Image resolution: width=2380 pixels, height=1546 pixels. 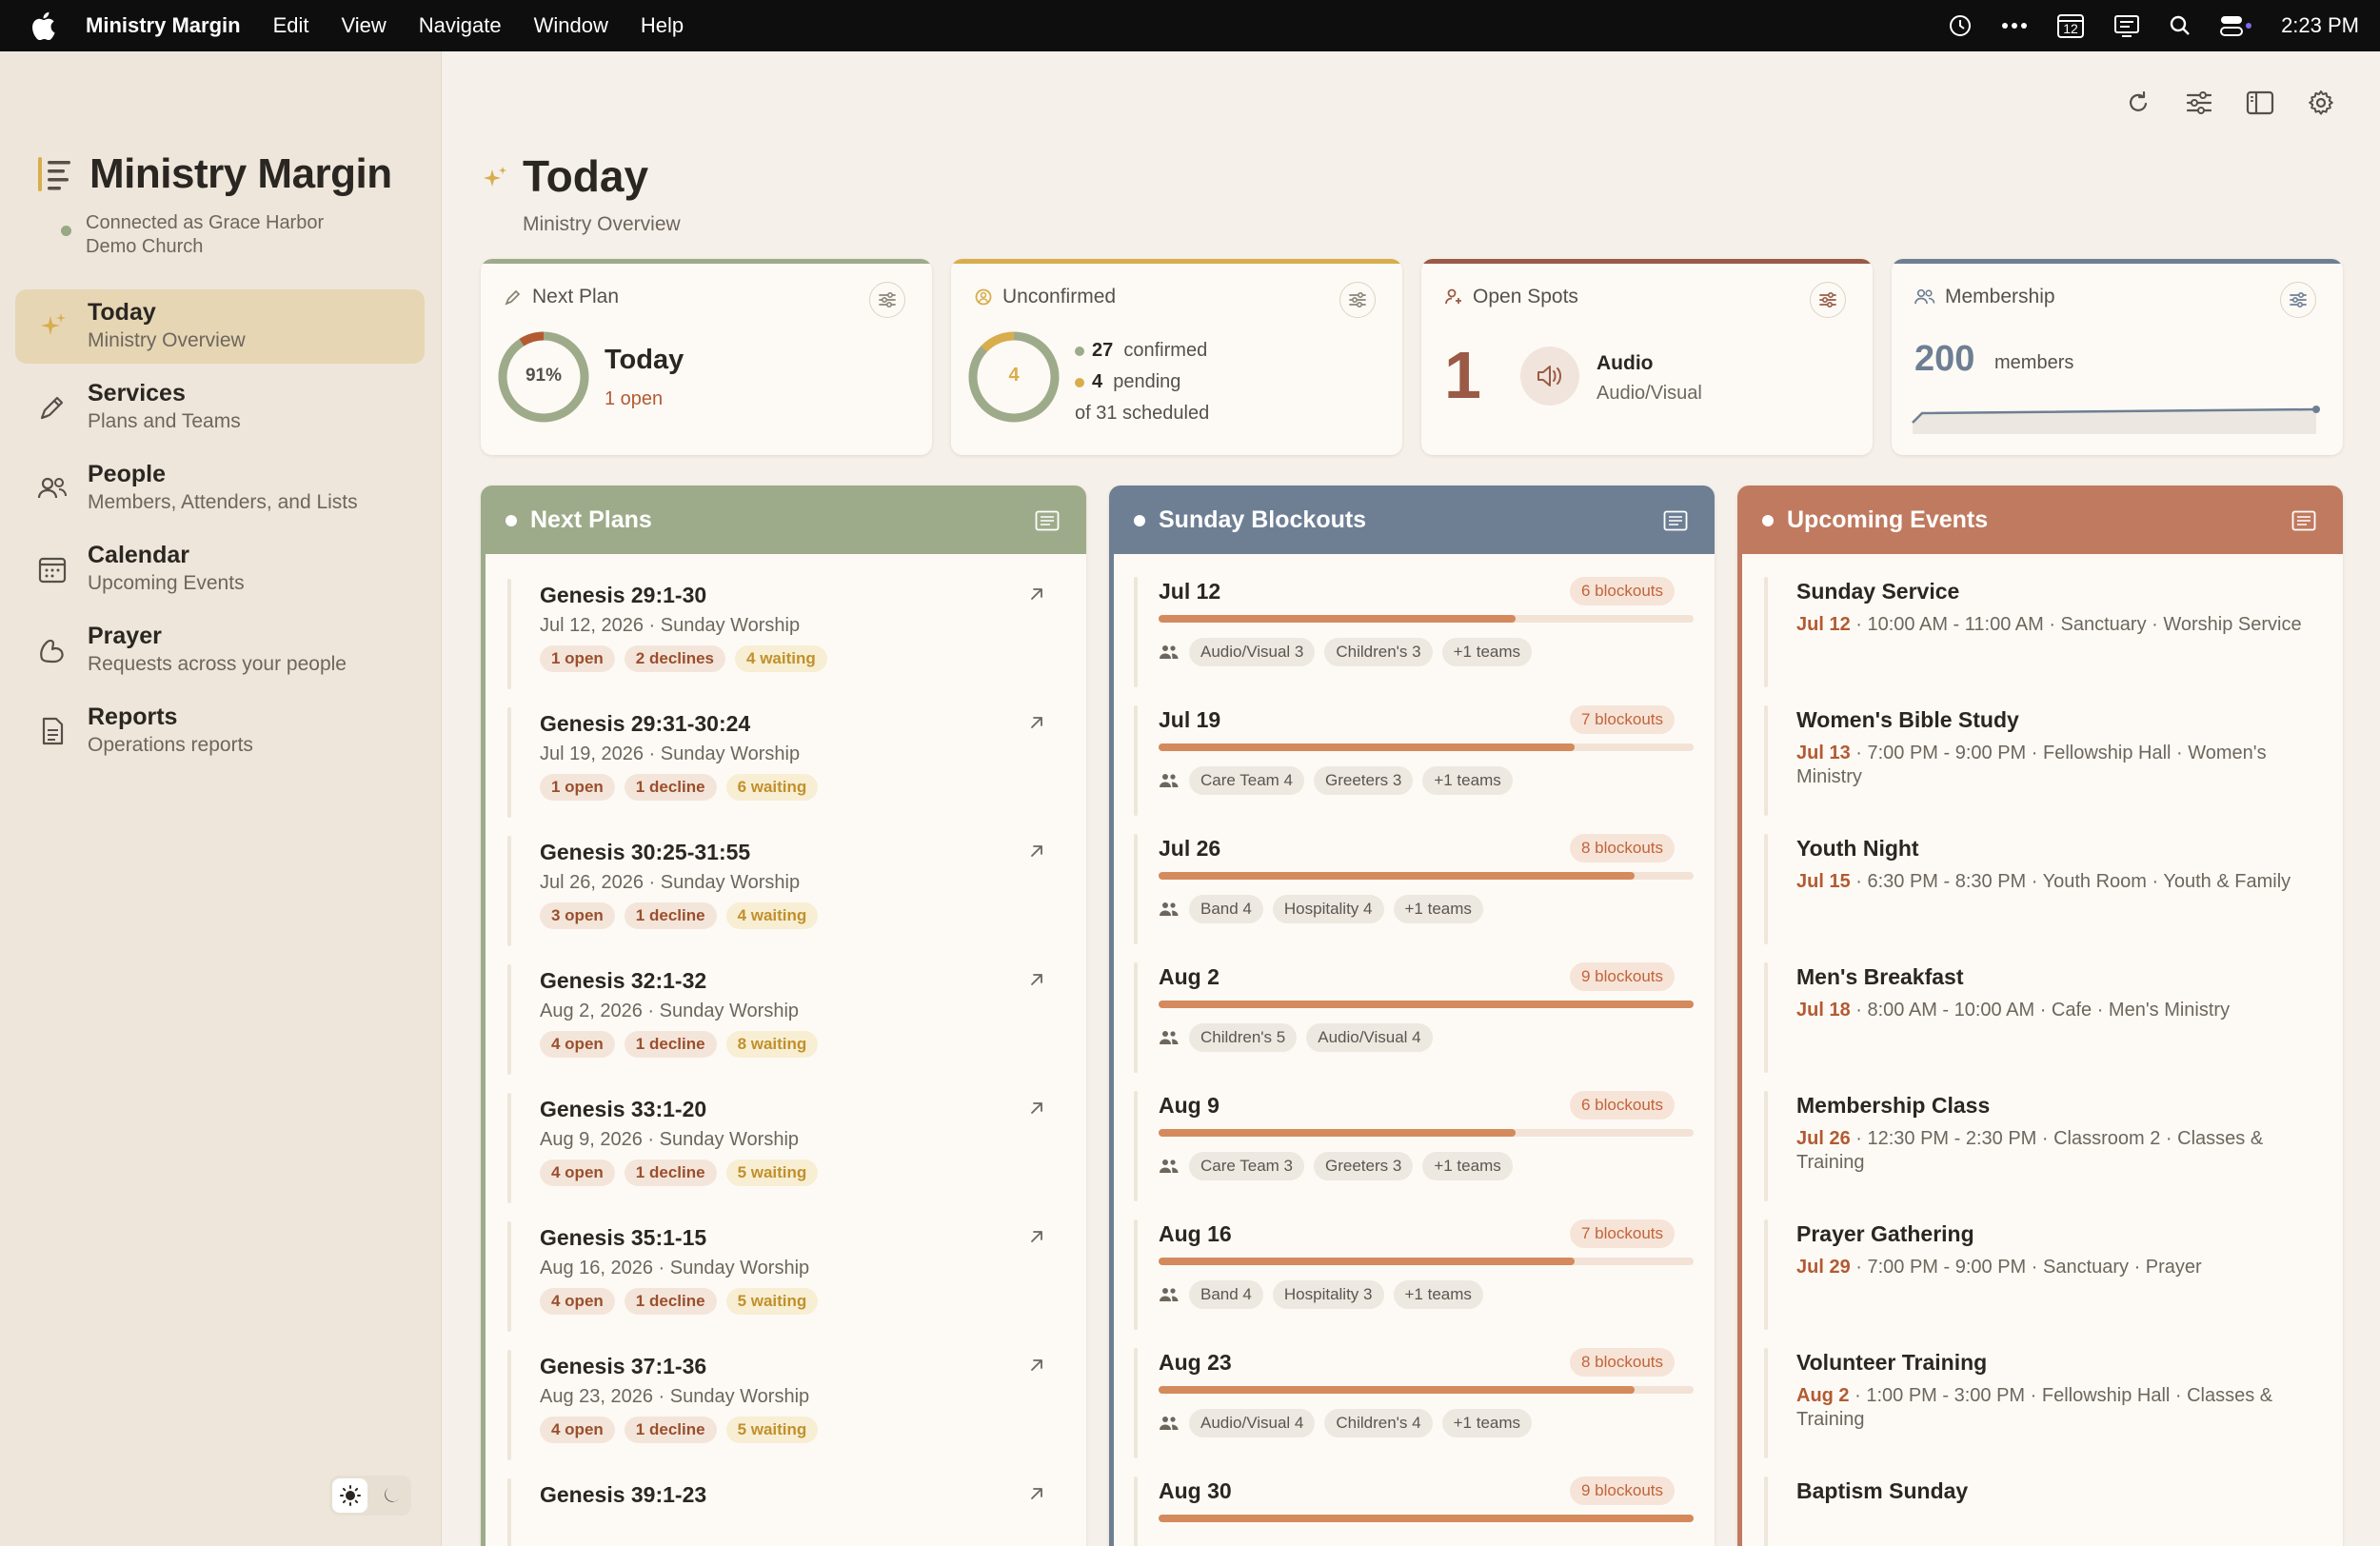 What do you see at coordinates (1252, 652) in the screenshot?
I see `team-tag: Audio/Visual 3` at bounding box center [1252, 652].